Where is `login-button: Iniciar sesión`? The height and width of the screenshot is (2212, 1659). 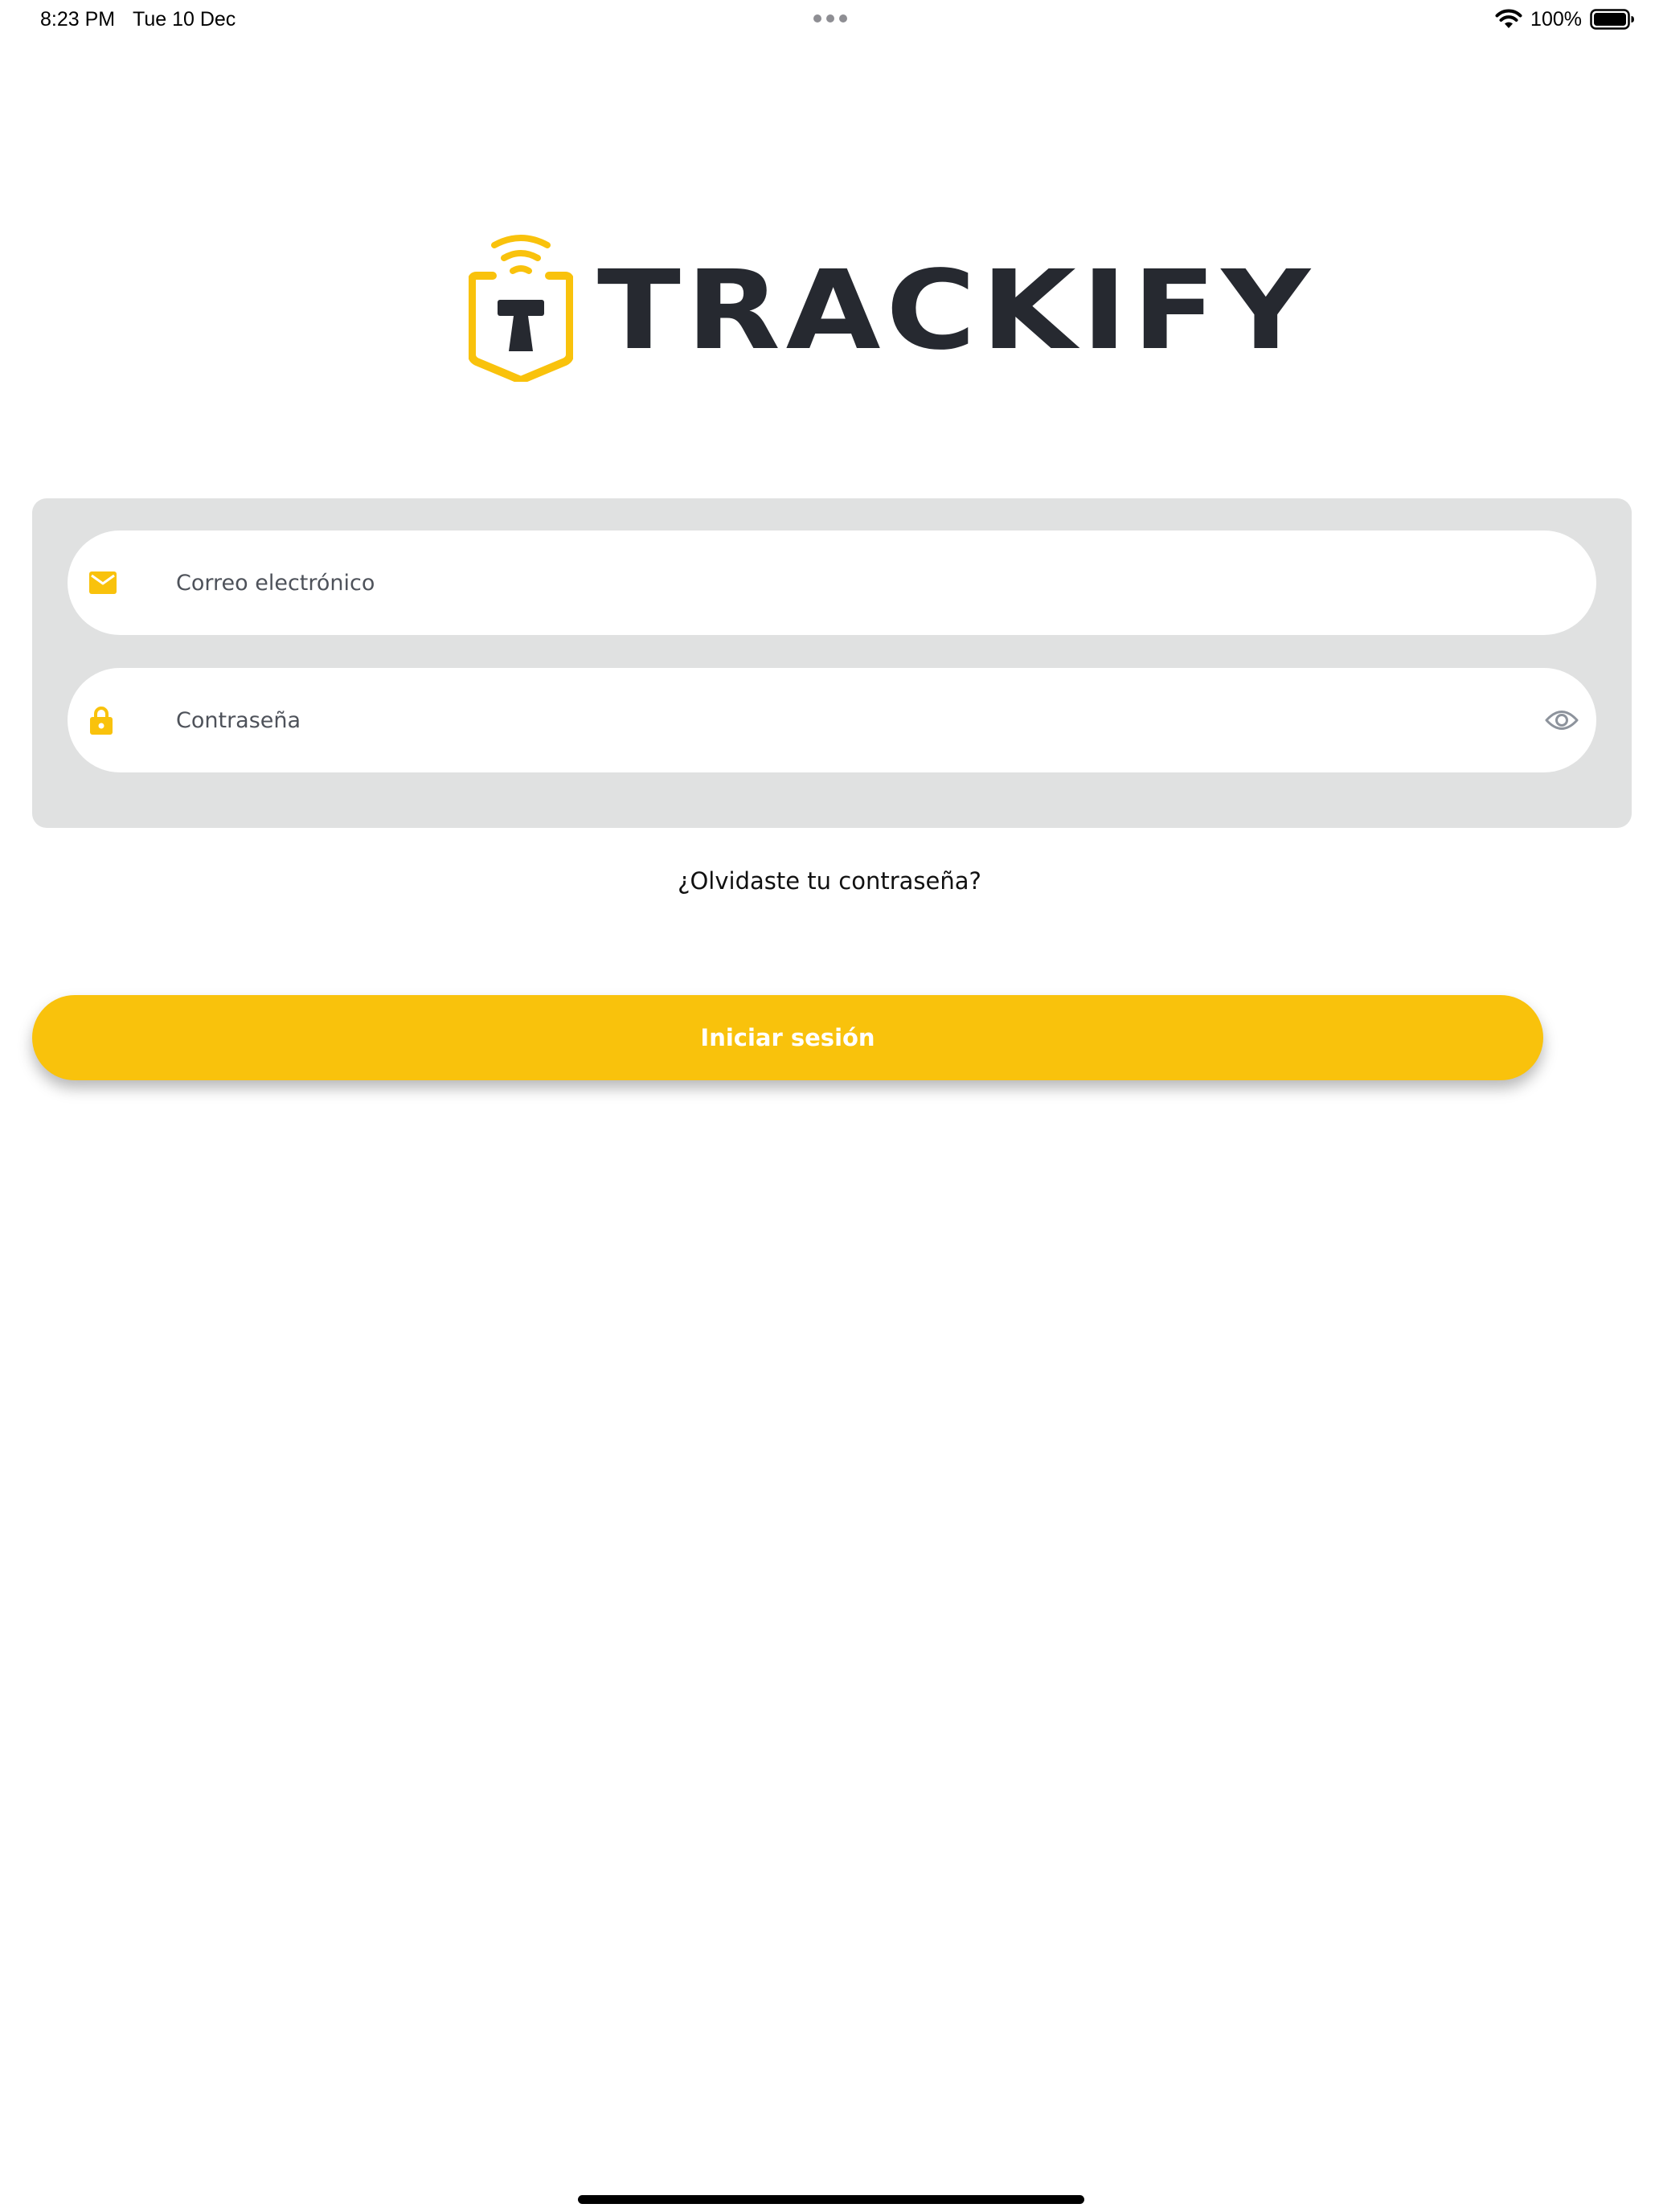 login-button: Iniciar sesión is located at coordinates (787, 1037).